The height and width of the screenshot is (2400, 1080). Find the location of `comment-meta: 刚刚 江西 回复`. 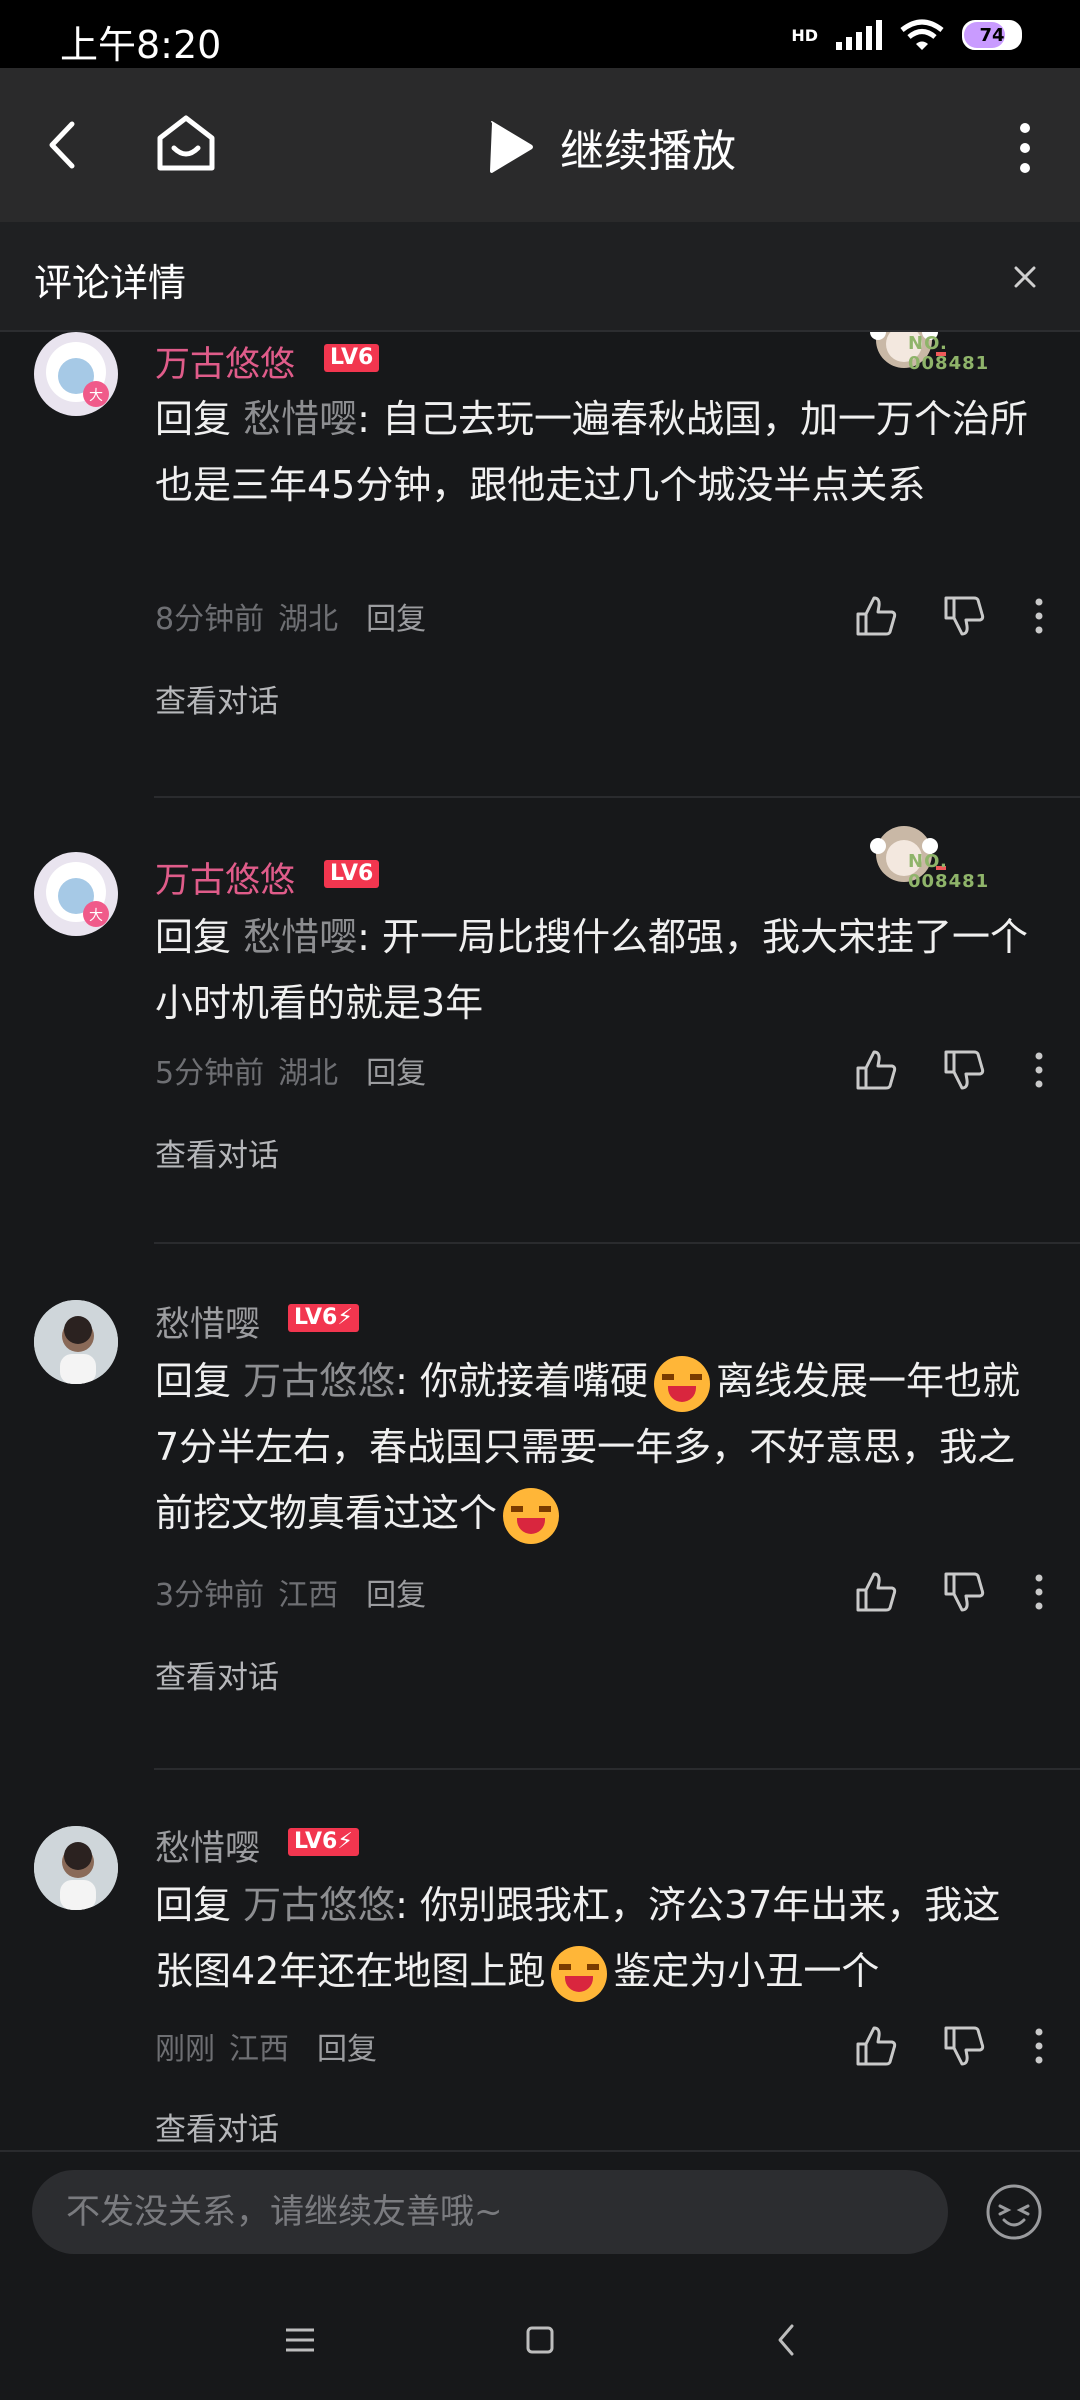

comment-meta: 刚刚 江西 回复 is located at coordinates (266, 2046).